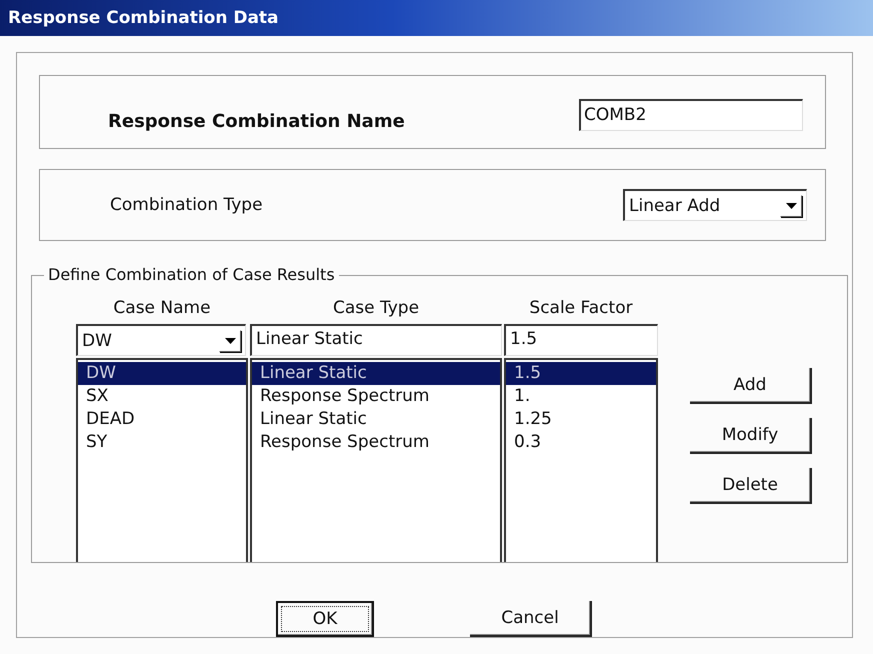 The image size is (873, 654). I want to click on list-item: DW, so click(162, 373).